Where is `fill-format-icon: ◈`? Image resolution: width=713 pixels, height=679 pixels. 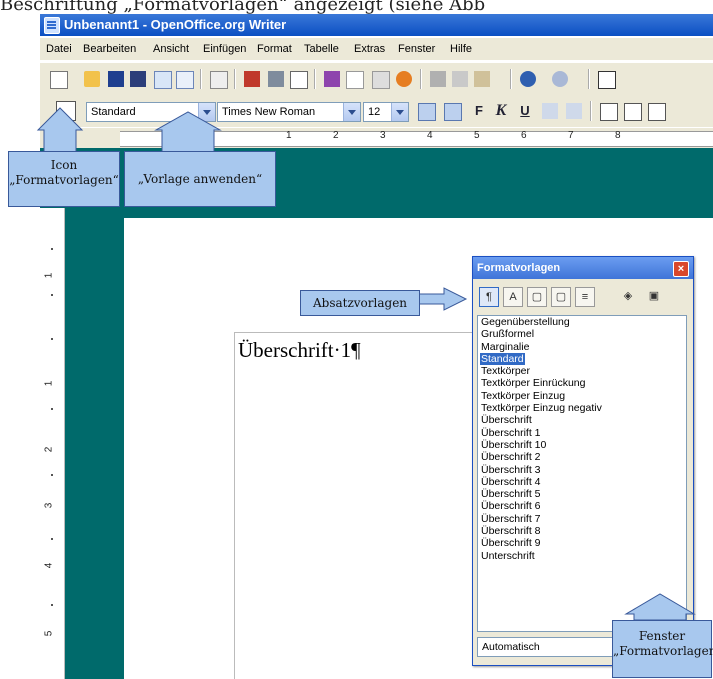
fill-format-icon: ◈ is located at coordinates (628, 296).